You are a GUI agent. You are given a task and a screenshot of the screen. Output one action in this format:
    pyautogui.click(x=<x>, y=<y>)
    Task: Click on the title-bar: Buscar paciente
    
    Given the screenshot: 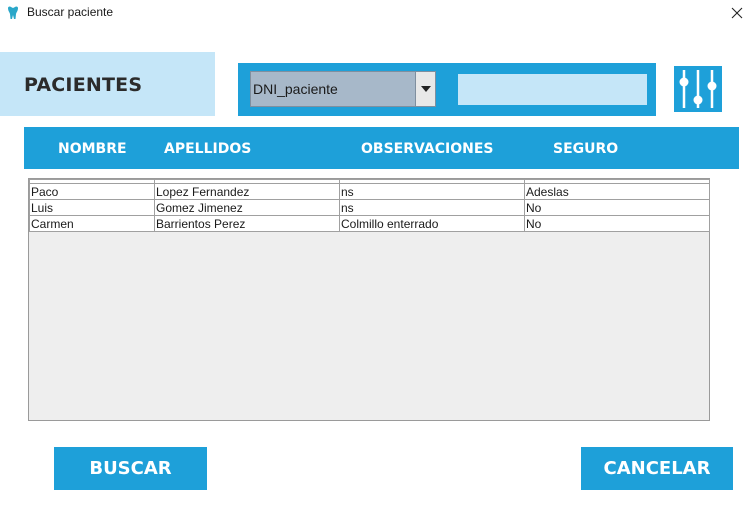 What is the action you would take?
    pyautogui.click(x=375, y=14)
    